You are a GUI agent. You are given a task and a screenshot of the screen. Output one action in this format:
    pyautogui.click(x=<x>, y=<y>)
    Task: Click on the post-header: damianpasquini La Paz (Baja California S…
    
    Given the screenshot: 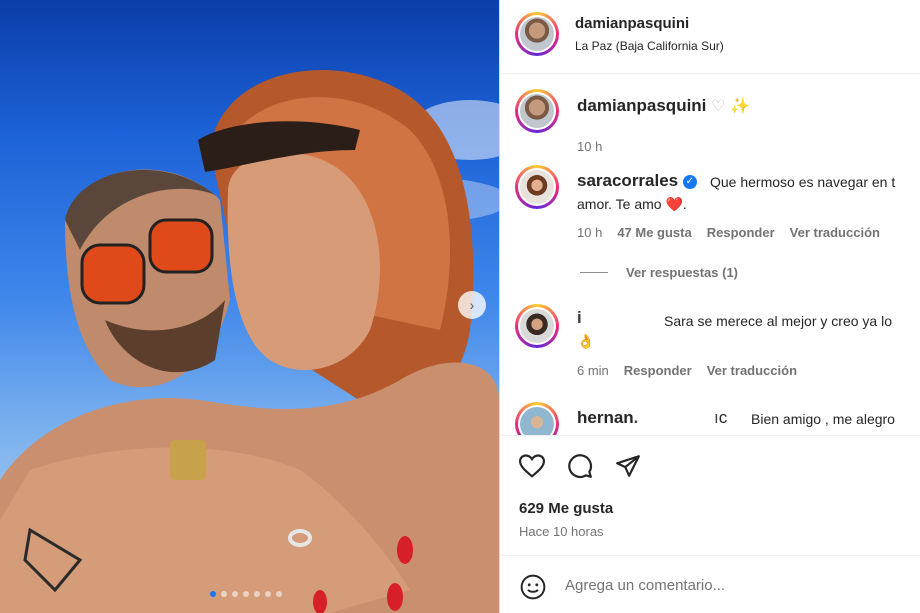 What is the action you would take?
    pyautogui.click(x=710, y=37)
    